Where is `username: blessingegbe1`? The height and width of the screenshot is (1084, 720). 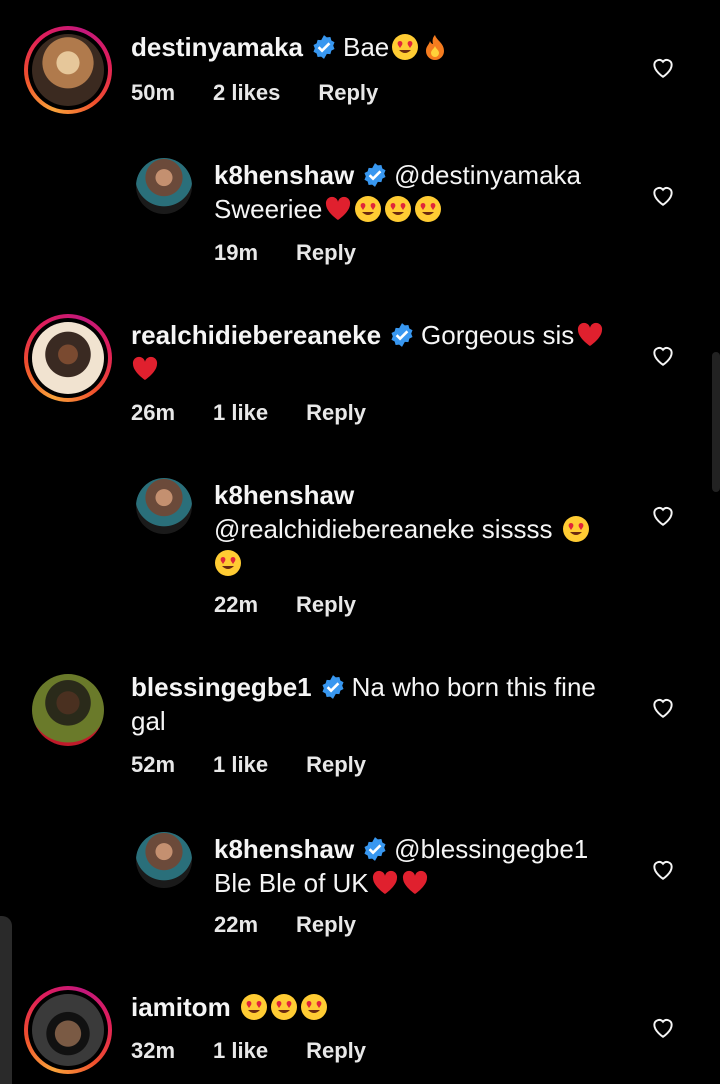
username: blessingegbe1 is located at coordinates (221, 687).